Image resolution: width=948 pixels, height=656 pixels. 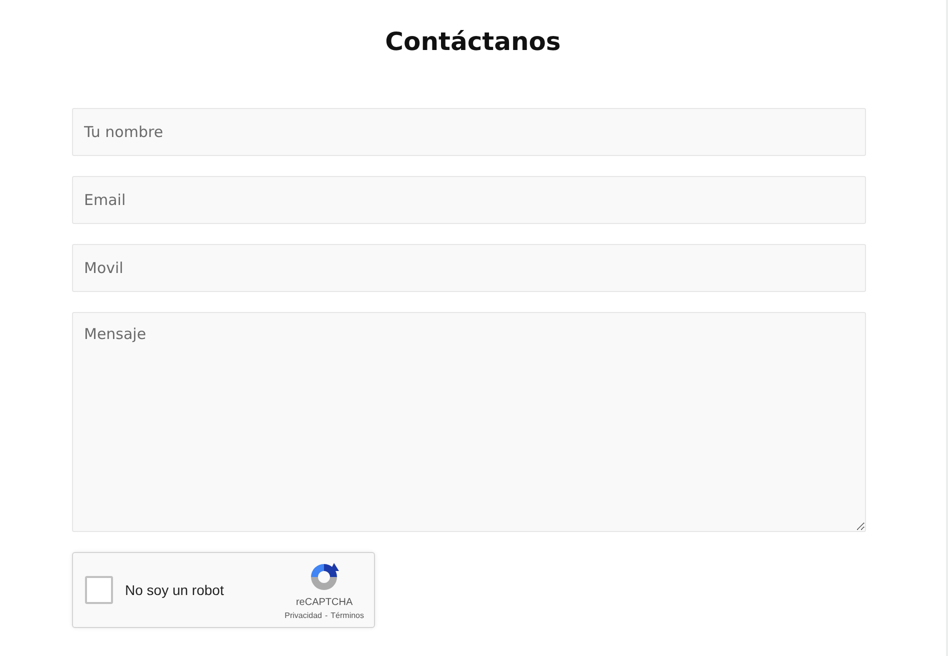 I want to click on input-field: Email, so click(x=469, y=200).